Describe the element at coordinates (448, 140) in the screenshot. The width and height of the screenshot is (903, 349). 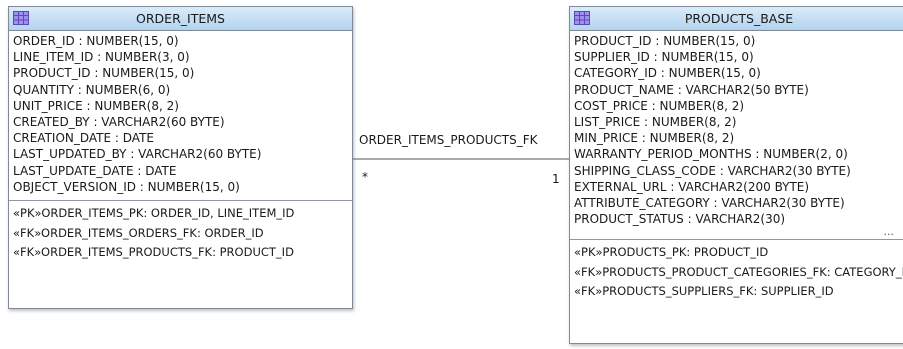
I see `relationship-name: ORDER_ITEMS_PRODUCTS_FK` at that location.